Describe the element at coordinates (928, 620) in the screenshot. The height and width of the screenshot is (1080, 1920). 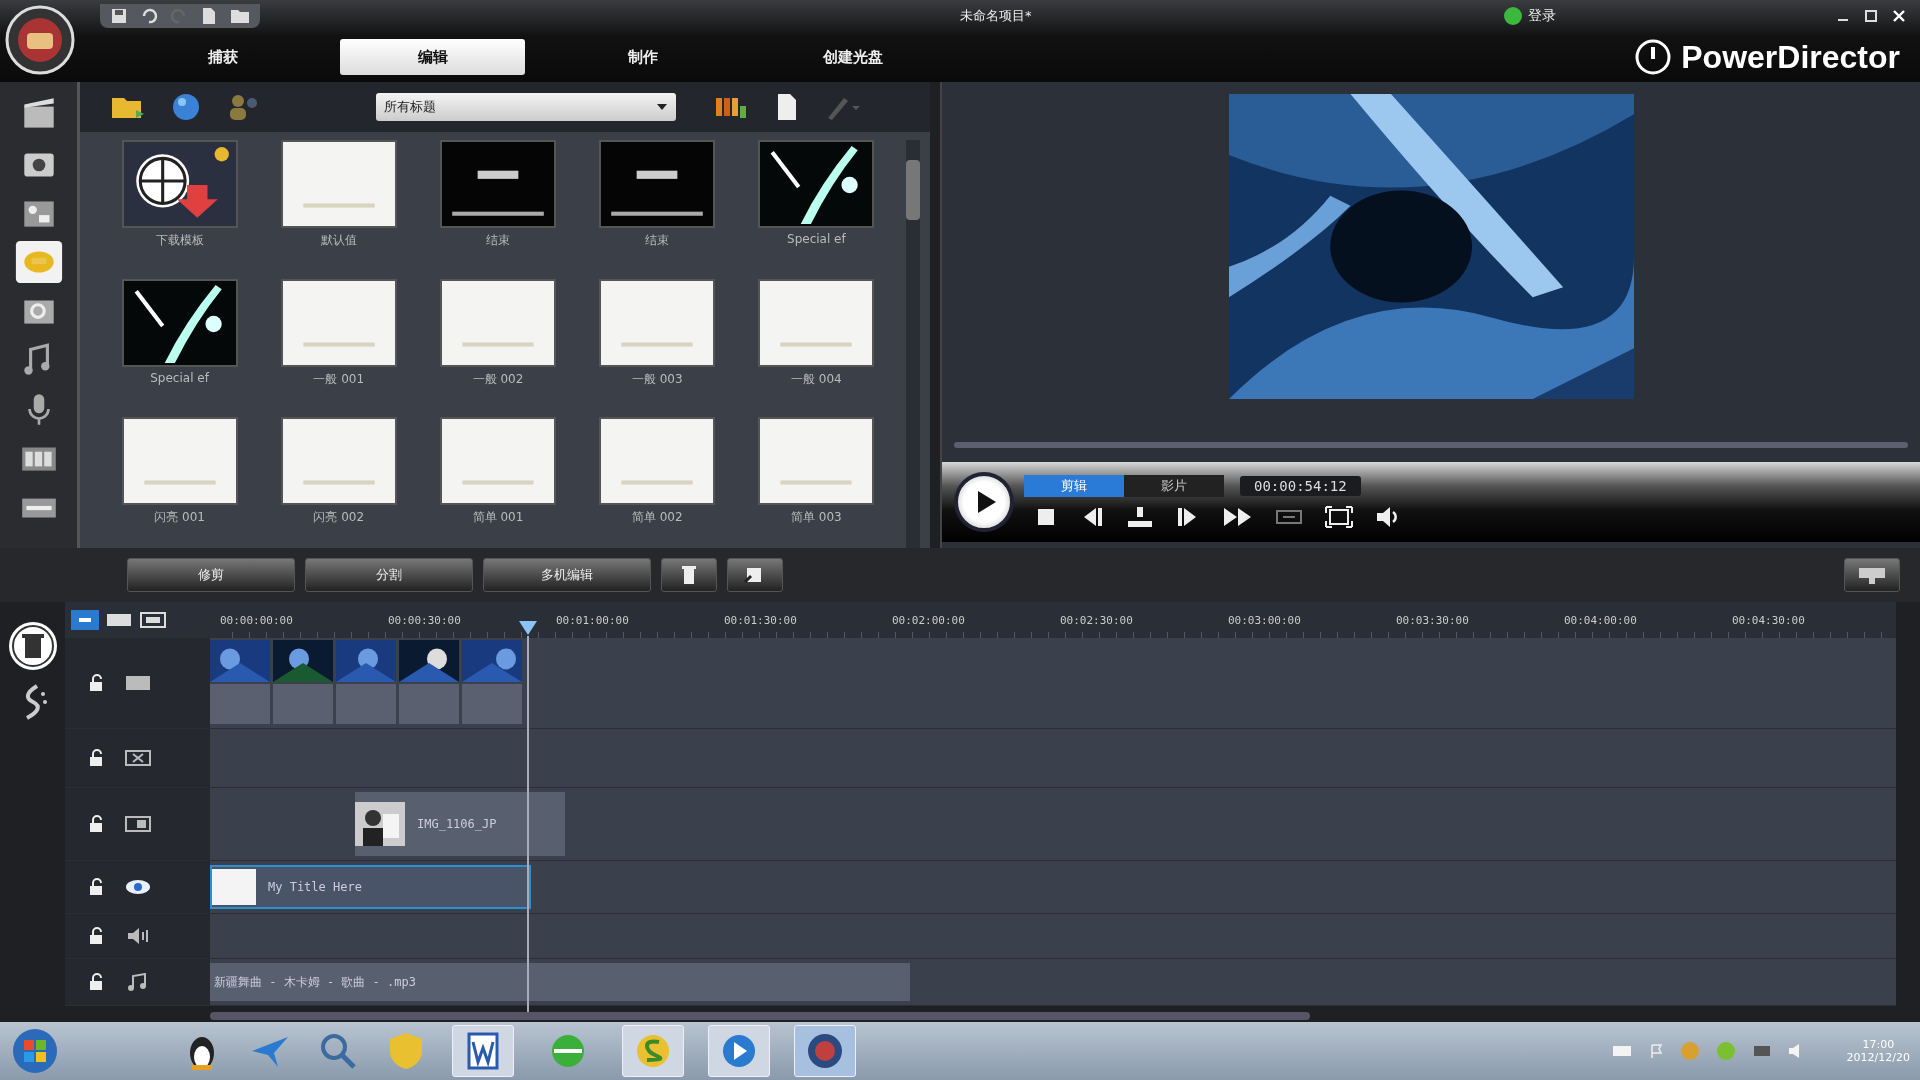
I see `ruler-label: 00:02:00:00` at that location.